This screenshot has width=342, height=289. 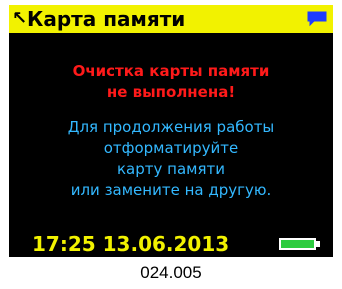 What do you see at coordinates (64, 244) in the screenshot?
I see `time-display: 17:25` at bounding box center [64, 244].